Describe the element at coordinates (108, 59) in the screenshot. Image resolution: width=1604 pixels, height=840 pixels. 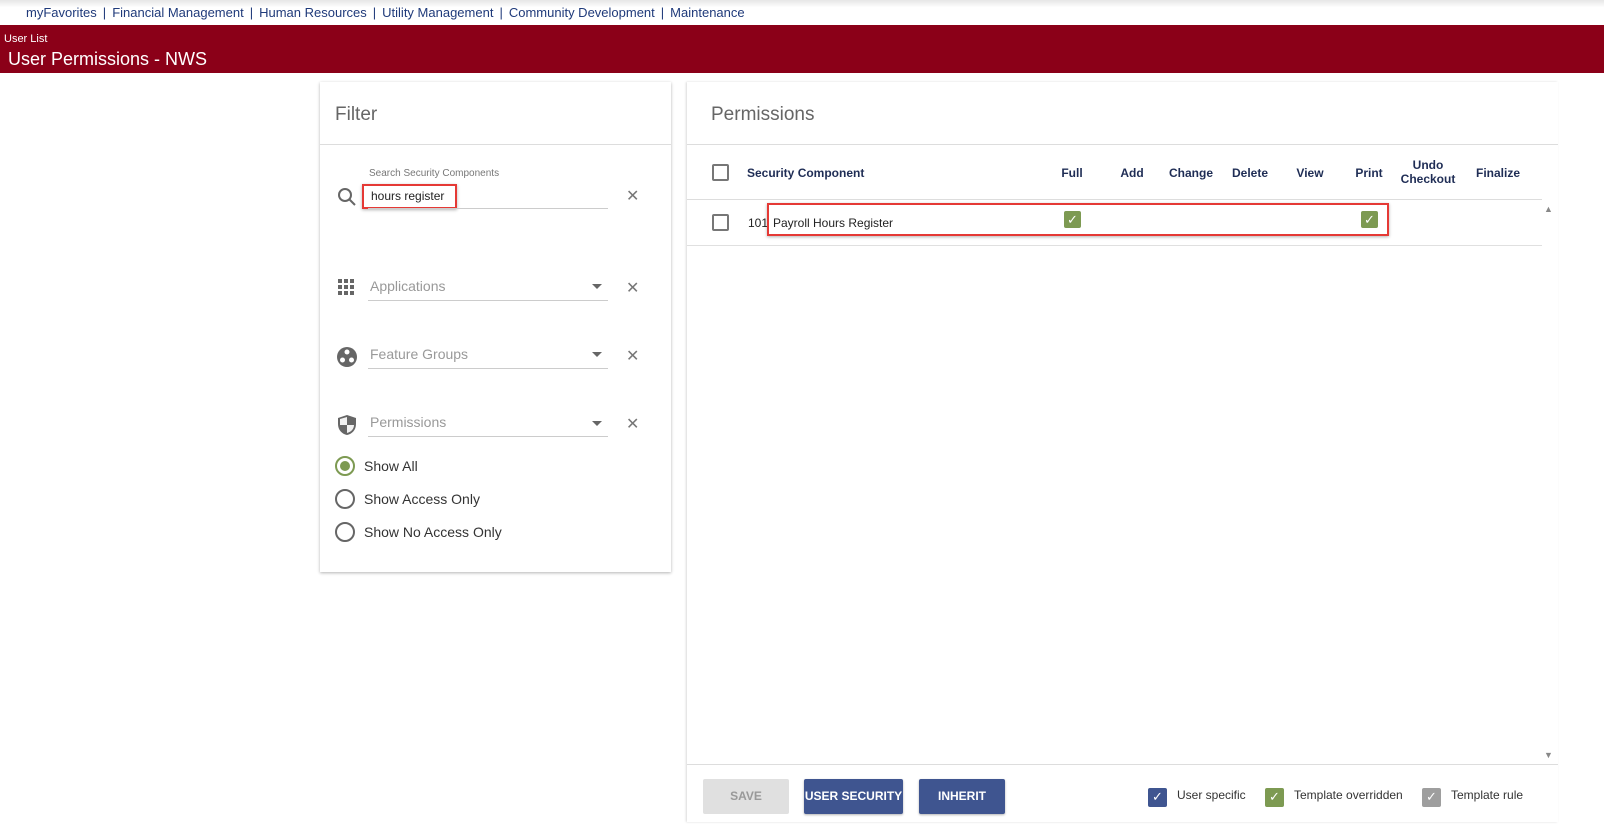
I see `page-title: User Permissions - NWS` at that location.